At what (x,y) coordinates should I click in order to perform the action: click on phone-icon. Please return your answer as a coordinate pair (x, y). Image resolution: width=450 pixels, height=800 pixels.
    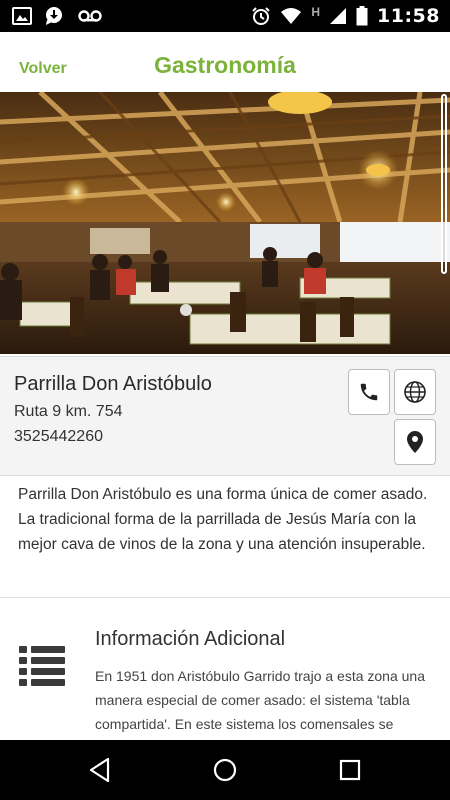
    Looking at the image, I should click on (369, 392).